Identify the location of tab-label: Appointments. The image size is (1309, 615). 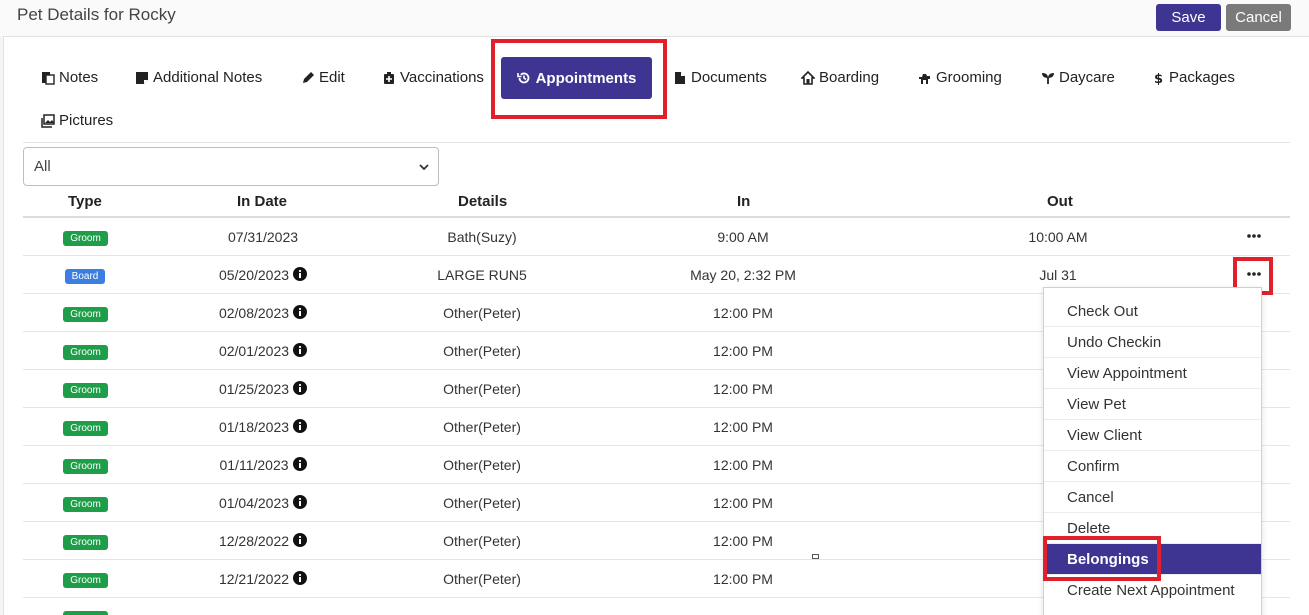
(586, 78).